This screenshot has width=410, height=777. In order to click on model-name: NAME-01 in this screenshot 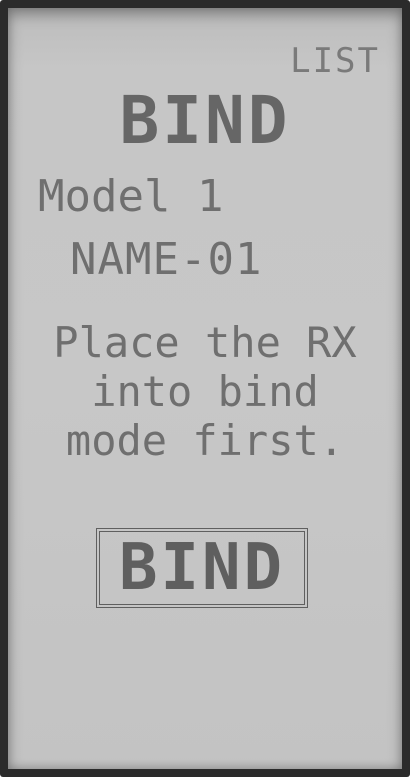, I will do `click(166, 259)`.